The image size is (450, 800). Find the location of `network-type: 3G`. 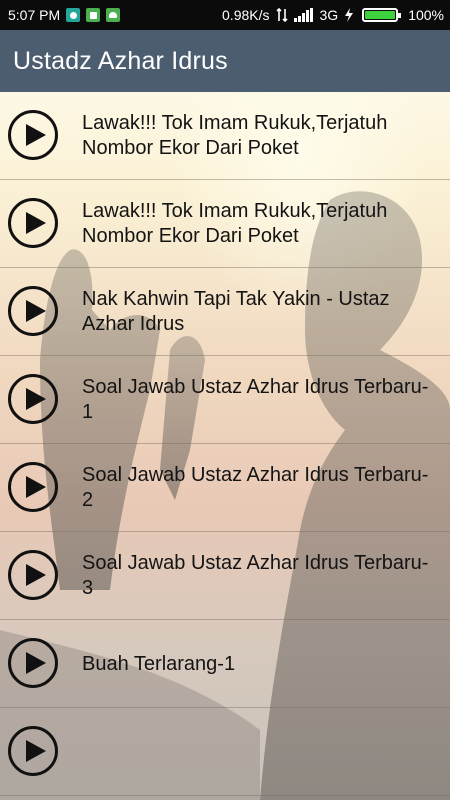

network-type: 3G is located at coordinates (329, 15).